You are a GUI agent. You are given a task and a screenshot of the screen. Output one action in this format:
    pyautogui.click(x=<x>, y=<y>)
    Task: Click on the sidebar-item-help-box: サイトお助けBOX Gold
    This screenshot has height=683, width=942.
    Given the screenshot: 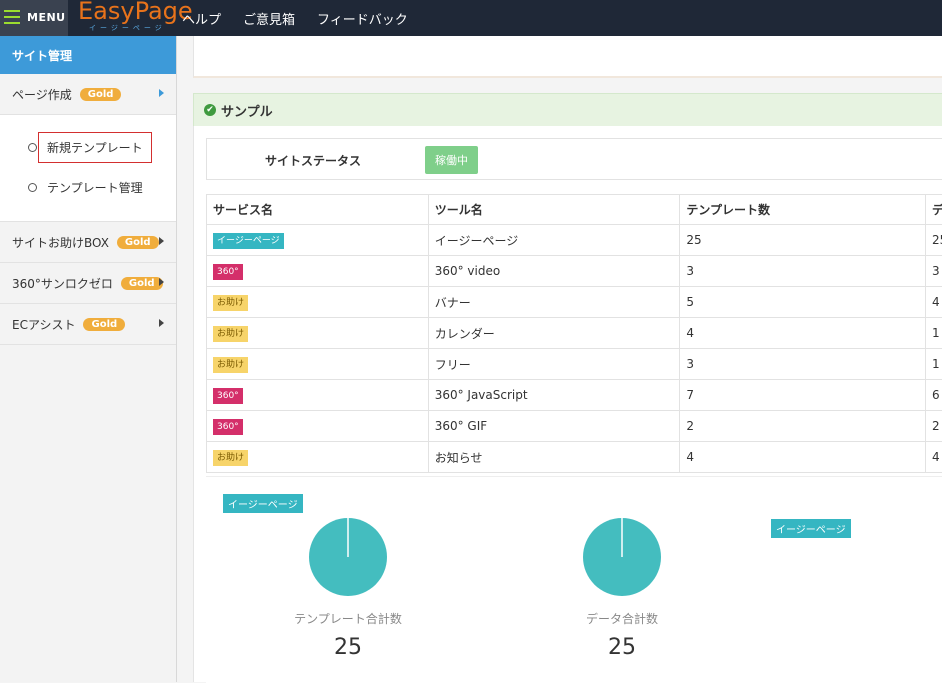 What is the action you would take?
    pyautogui.click(x=88, y=242)
    